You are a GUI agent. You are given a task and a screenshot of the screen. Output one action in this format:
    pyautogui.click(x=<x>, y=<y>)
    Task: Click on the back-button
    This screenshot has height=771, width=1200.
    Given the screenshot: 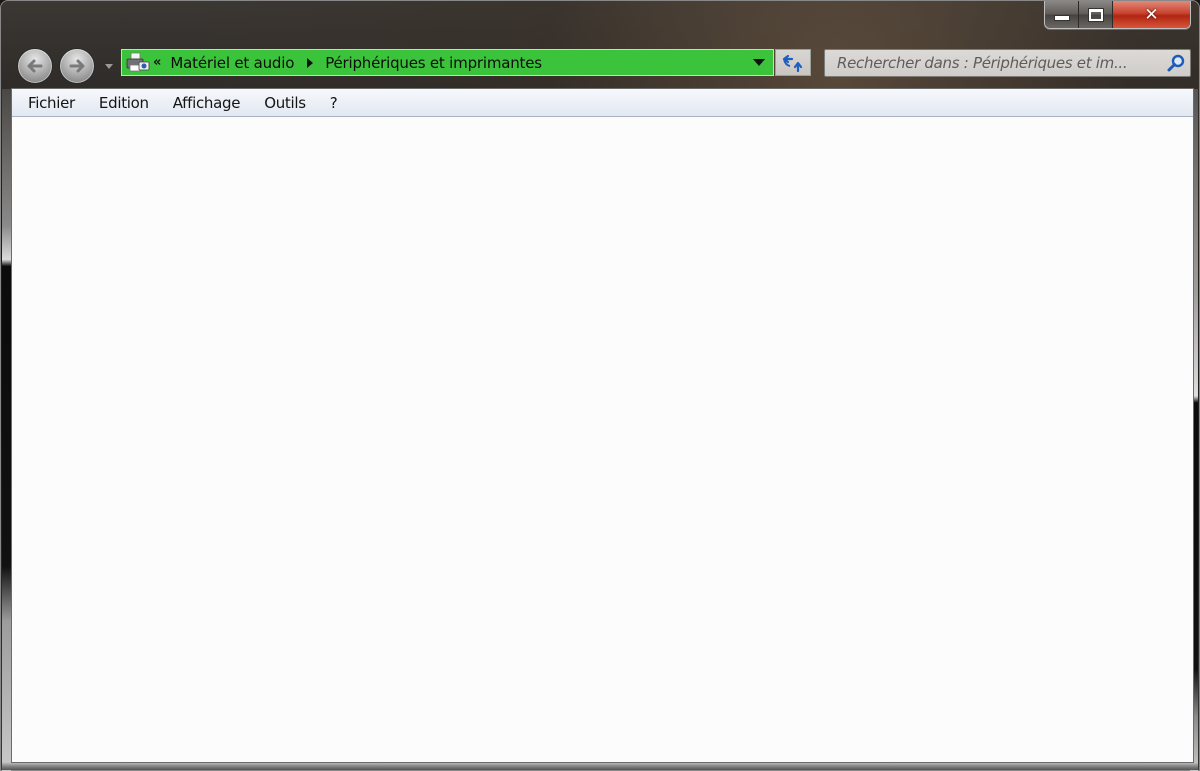 What is the action you would take?
    pyautogui.click(x=35, y=66)
    